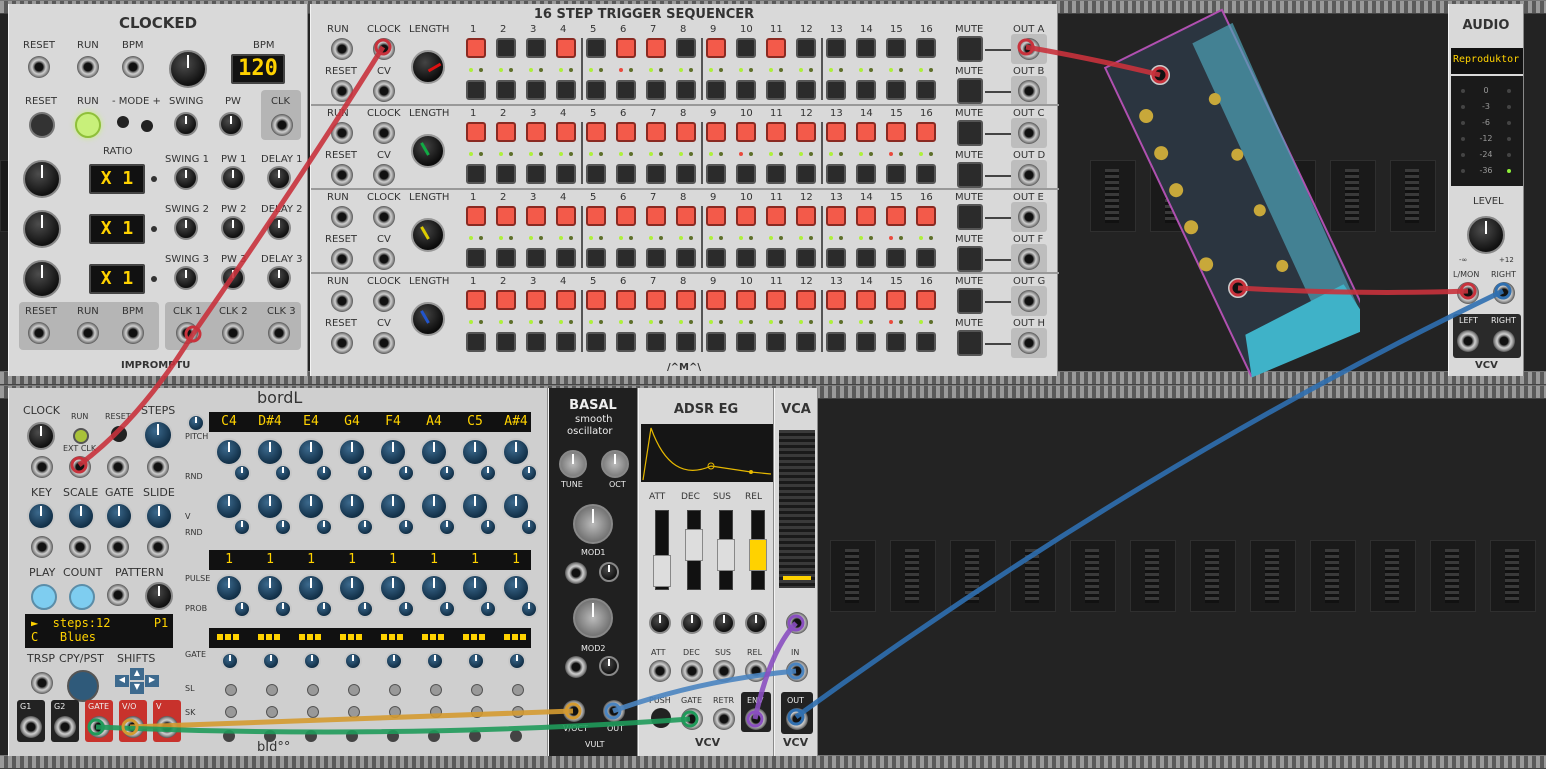  Describe the element at coordinates (41, 516) in the screenshot. I see `key-knob` at that location.